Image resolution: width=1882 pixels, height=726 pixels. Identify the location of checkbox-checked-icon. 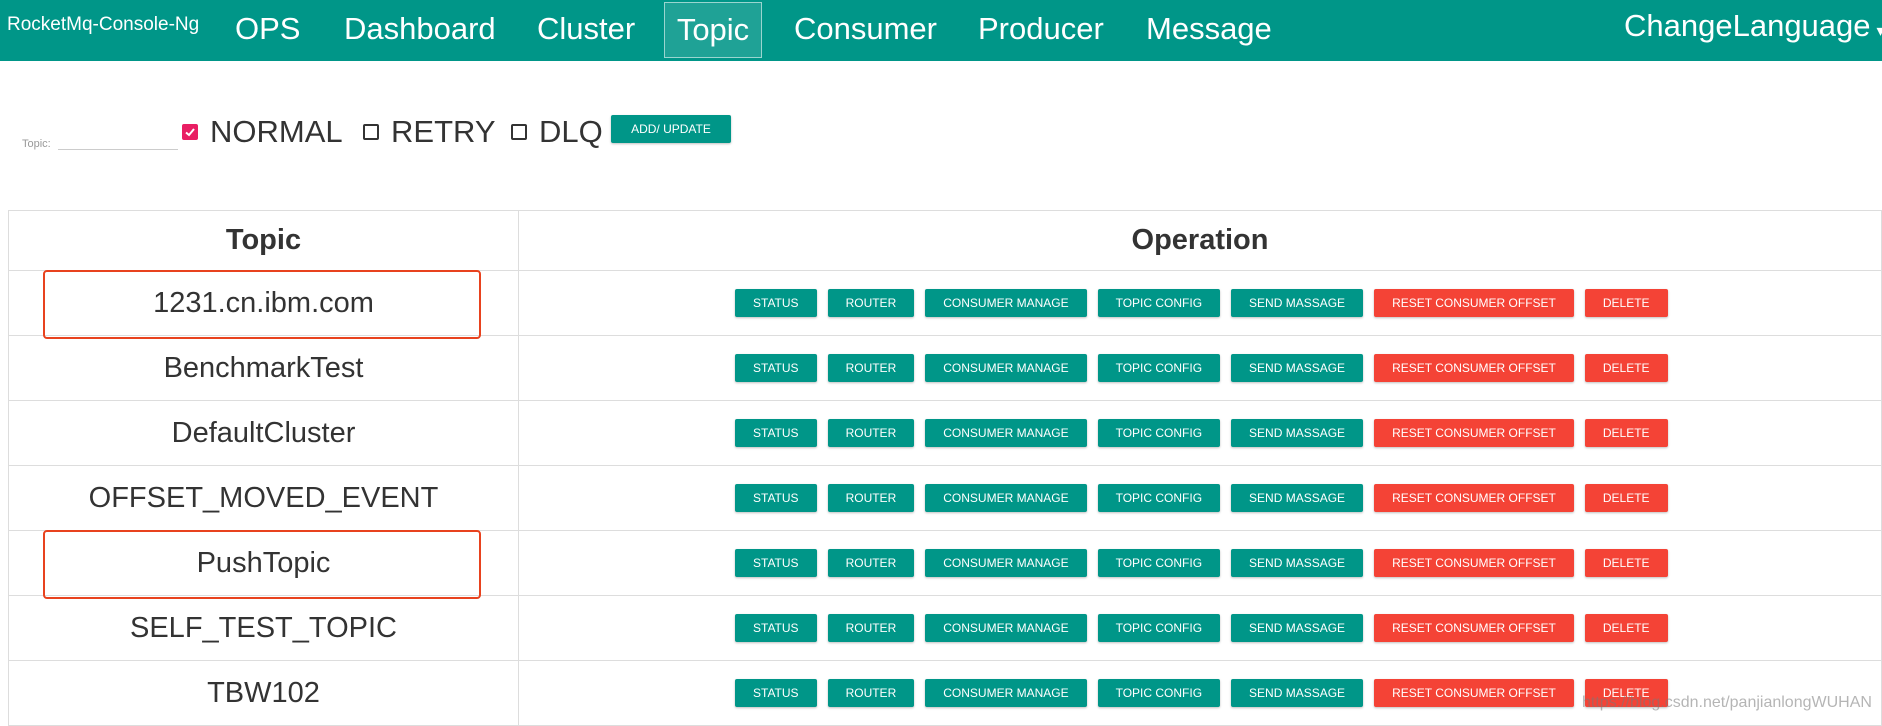
(190, 132).